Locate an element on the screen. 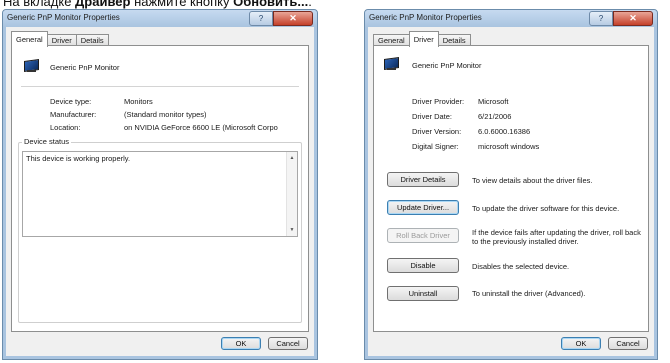 The height and width of the screenshot is (363, 670). device-type-label: Device type: is located at coordinates (71, 101).